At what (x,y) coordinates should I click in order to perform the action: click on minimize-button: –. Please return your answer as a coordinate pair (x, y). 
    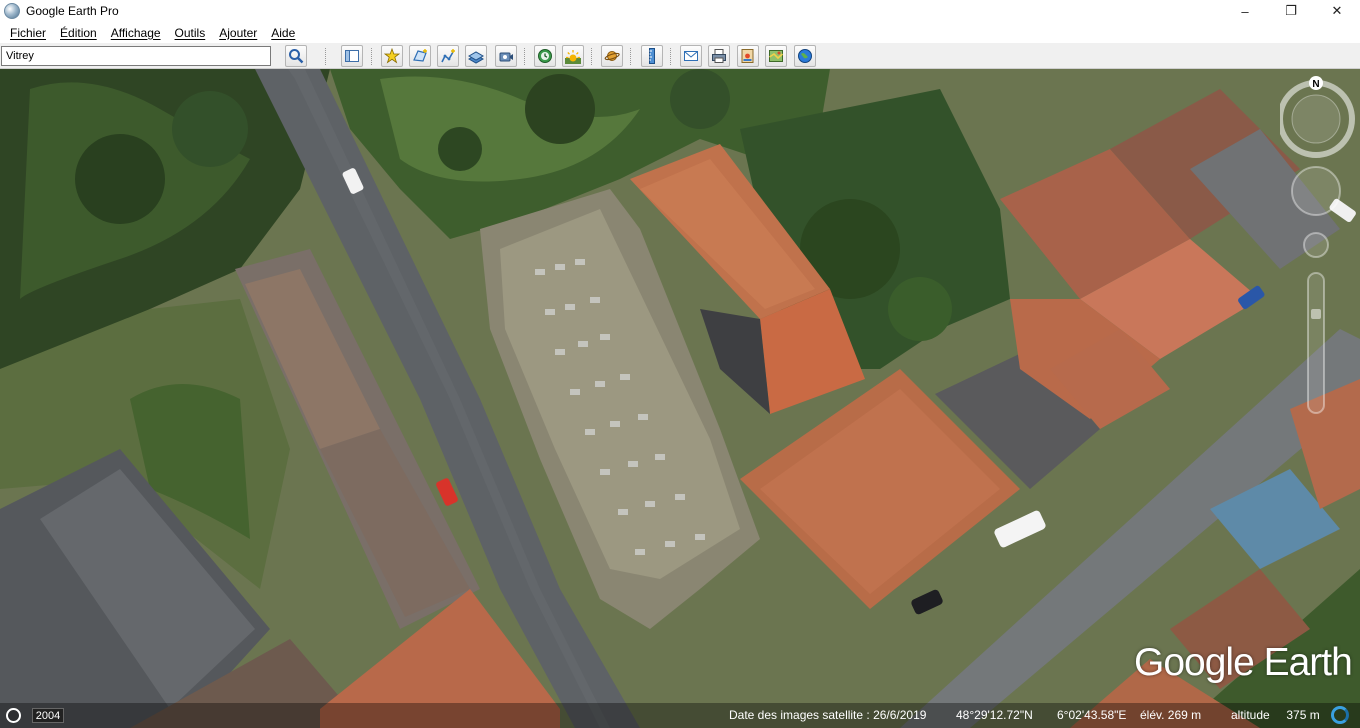
    Looking at the image, I should click on (1245, 11).